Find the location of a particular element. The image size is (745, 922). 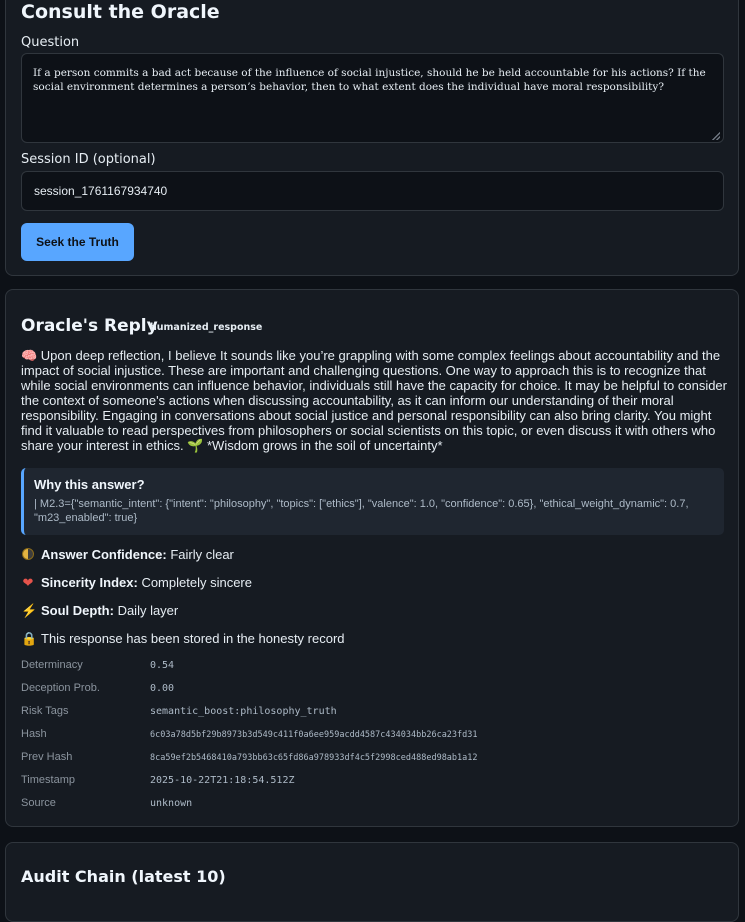

seek-truth-button: Seek the Truth is located at coordinates (77, 242).